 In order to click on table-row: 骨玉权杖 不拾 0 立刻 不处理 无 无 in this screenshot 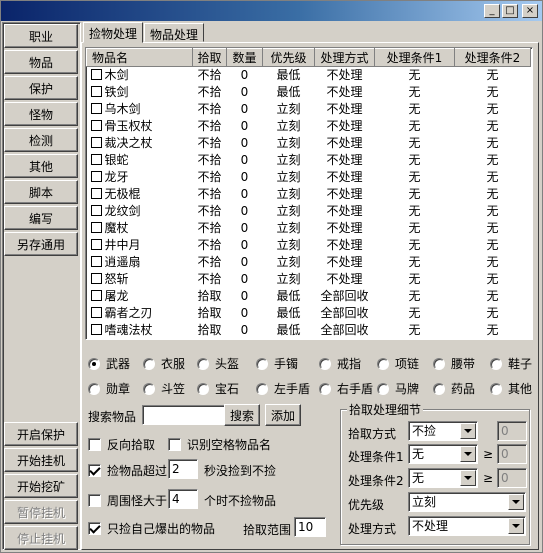, I will do `click(309, 126)`.